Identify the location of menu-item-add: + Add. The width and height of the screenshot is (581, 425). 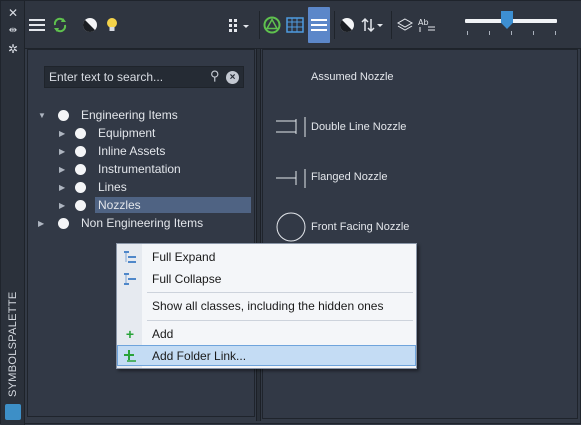
(267, 333).